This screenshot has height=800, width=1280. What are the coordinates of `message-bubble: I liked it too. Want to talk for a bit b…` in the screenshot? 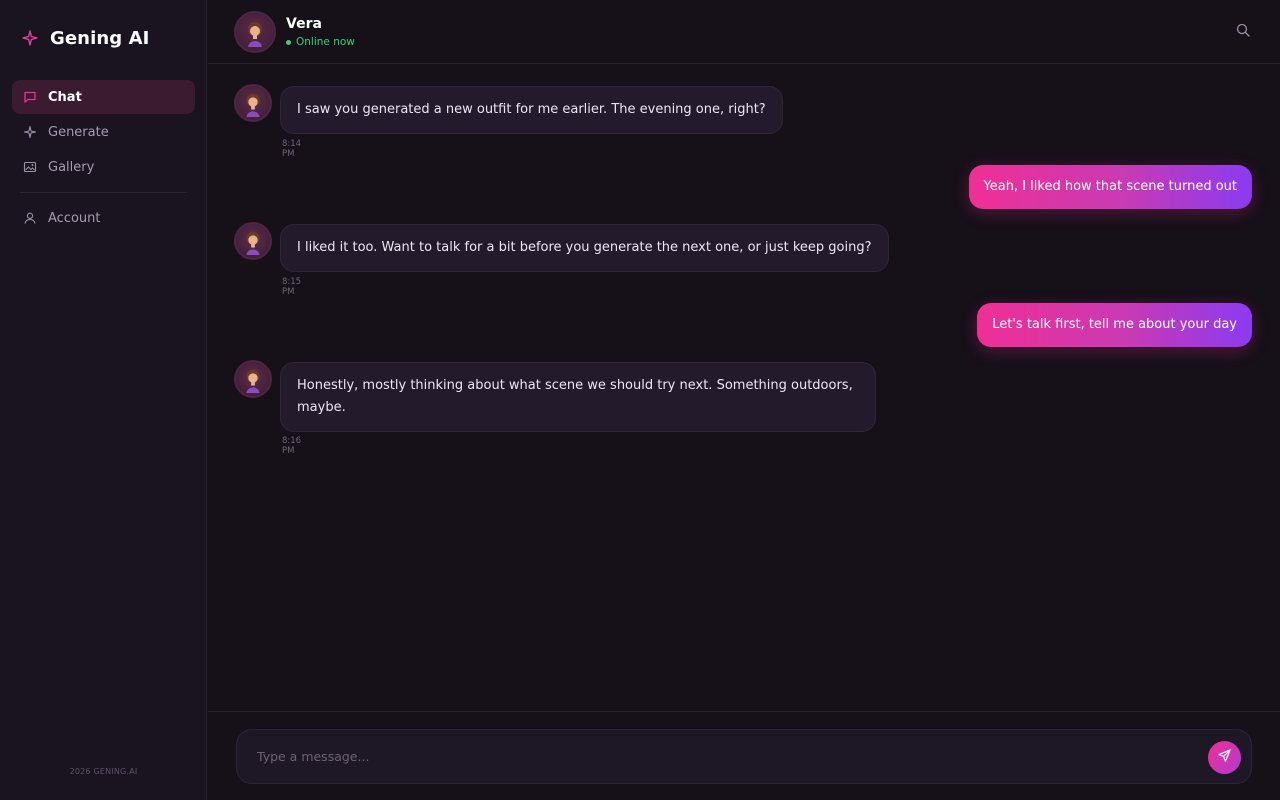 It's located at (584, 248).